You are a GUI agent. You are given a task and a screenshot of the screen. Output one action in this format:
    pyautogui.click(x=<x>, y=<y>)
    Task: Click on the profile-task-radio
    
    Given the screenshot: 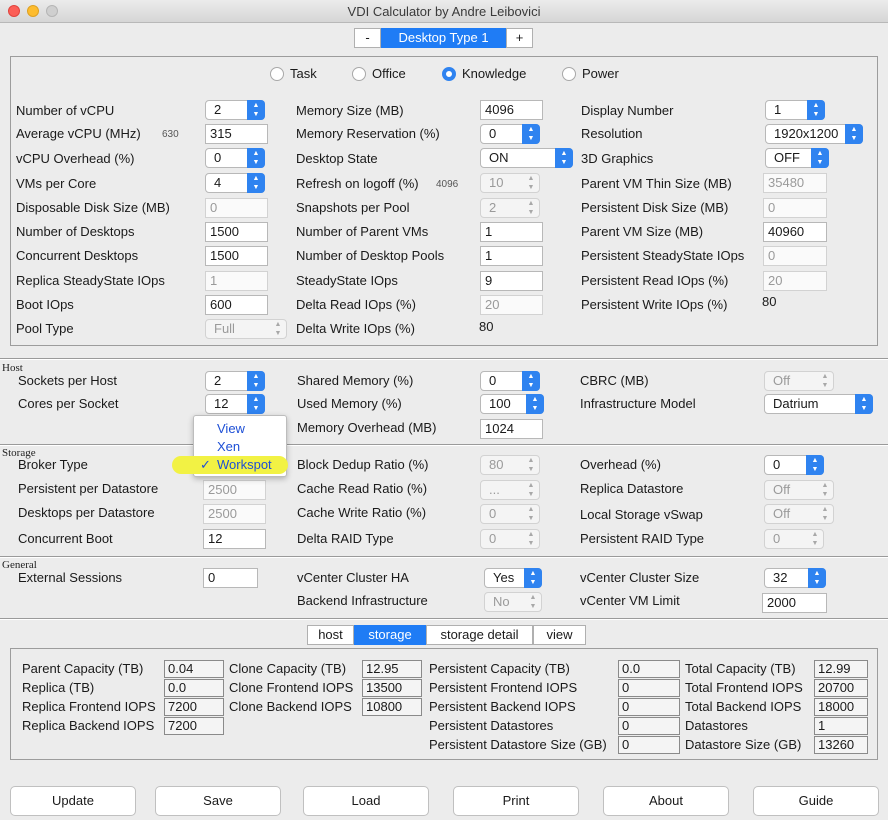 What is the action you would take?
    pyautogui.click(x=277, y=74)
    